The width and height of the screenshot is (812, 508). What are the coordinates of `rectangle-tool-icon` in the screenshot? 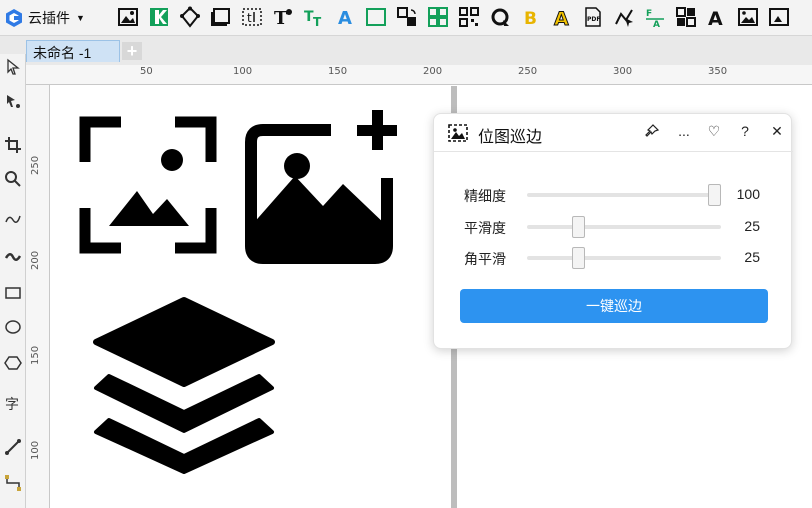 It's located at (13, 293).